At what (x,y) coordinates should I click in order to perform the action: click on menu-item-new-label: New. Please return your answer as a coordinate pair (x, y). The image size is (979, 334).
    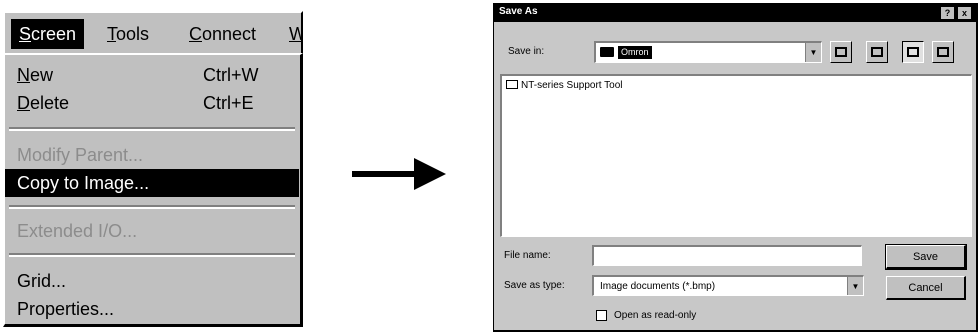
    Looking at the image, I should click on (35, 75).